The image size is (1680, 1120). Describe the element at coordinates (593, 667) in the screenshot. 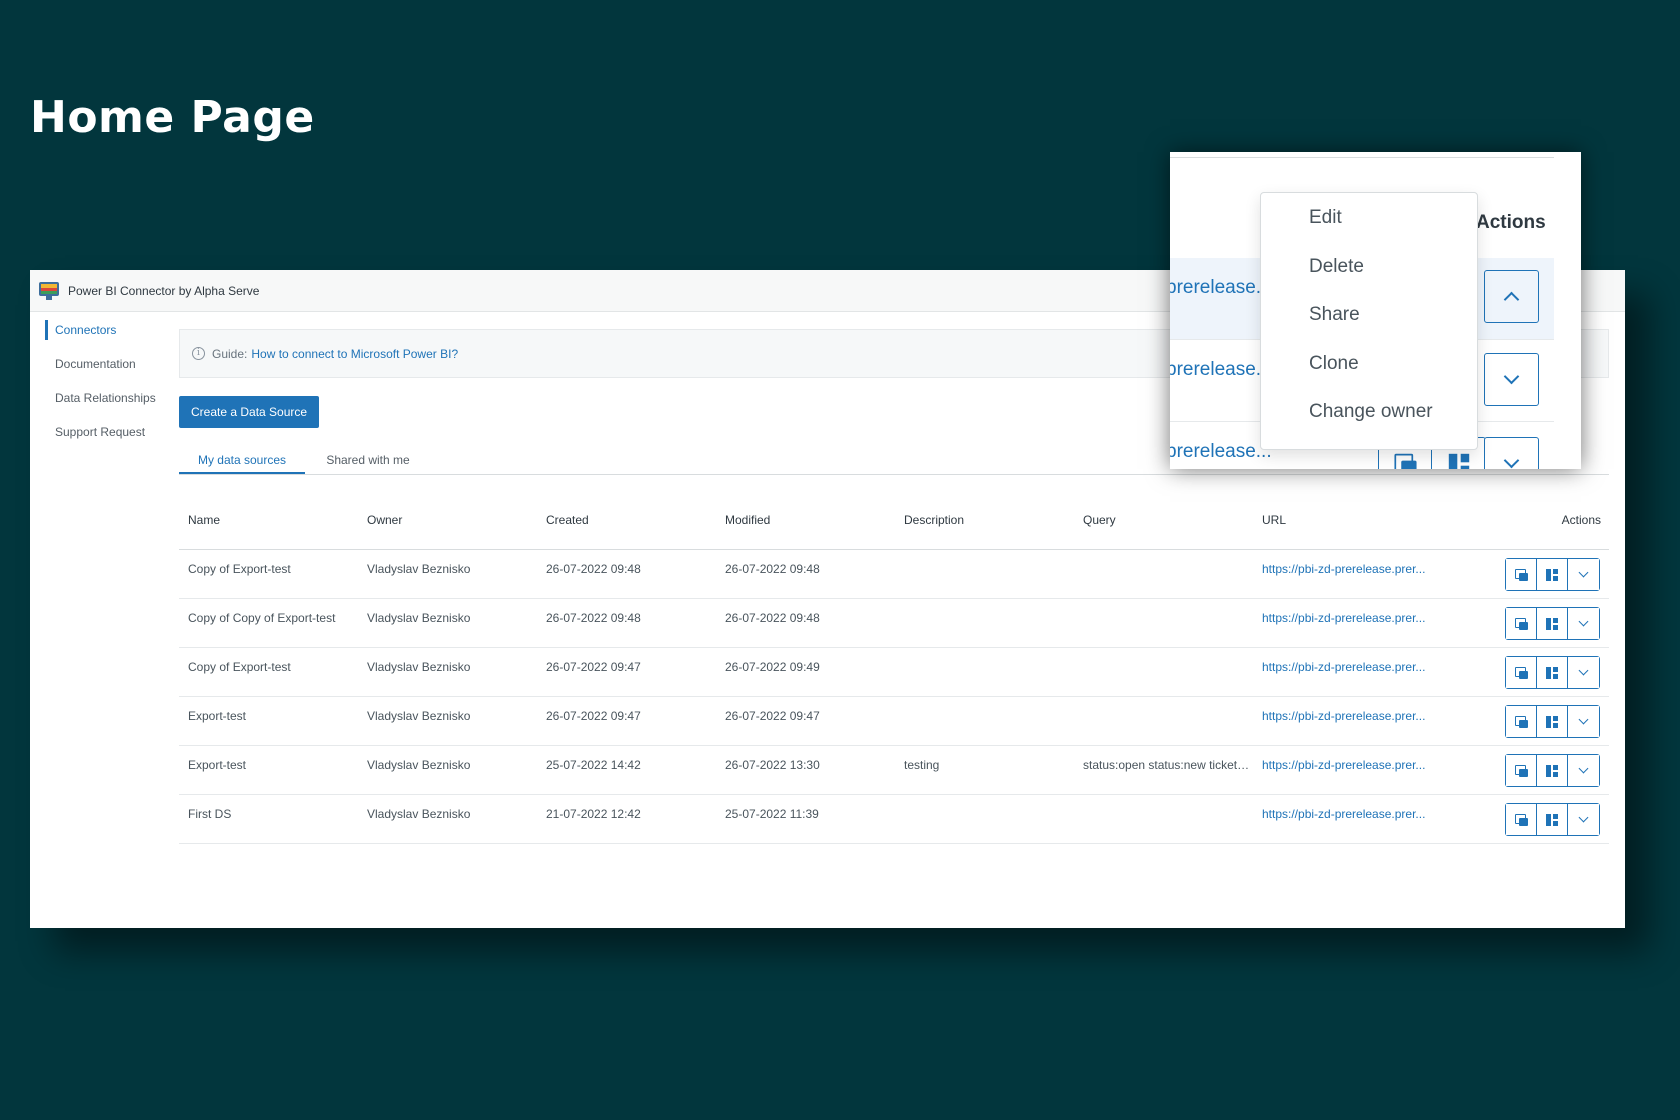

I see `cell-created: 26-07-2022 09:47` at that location.